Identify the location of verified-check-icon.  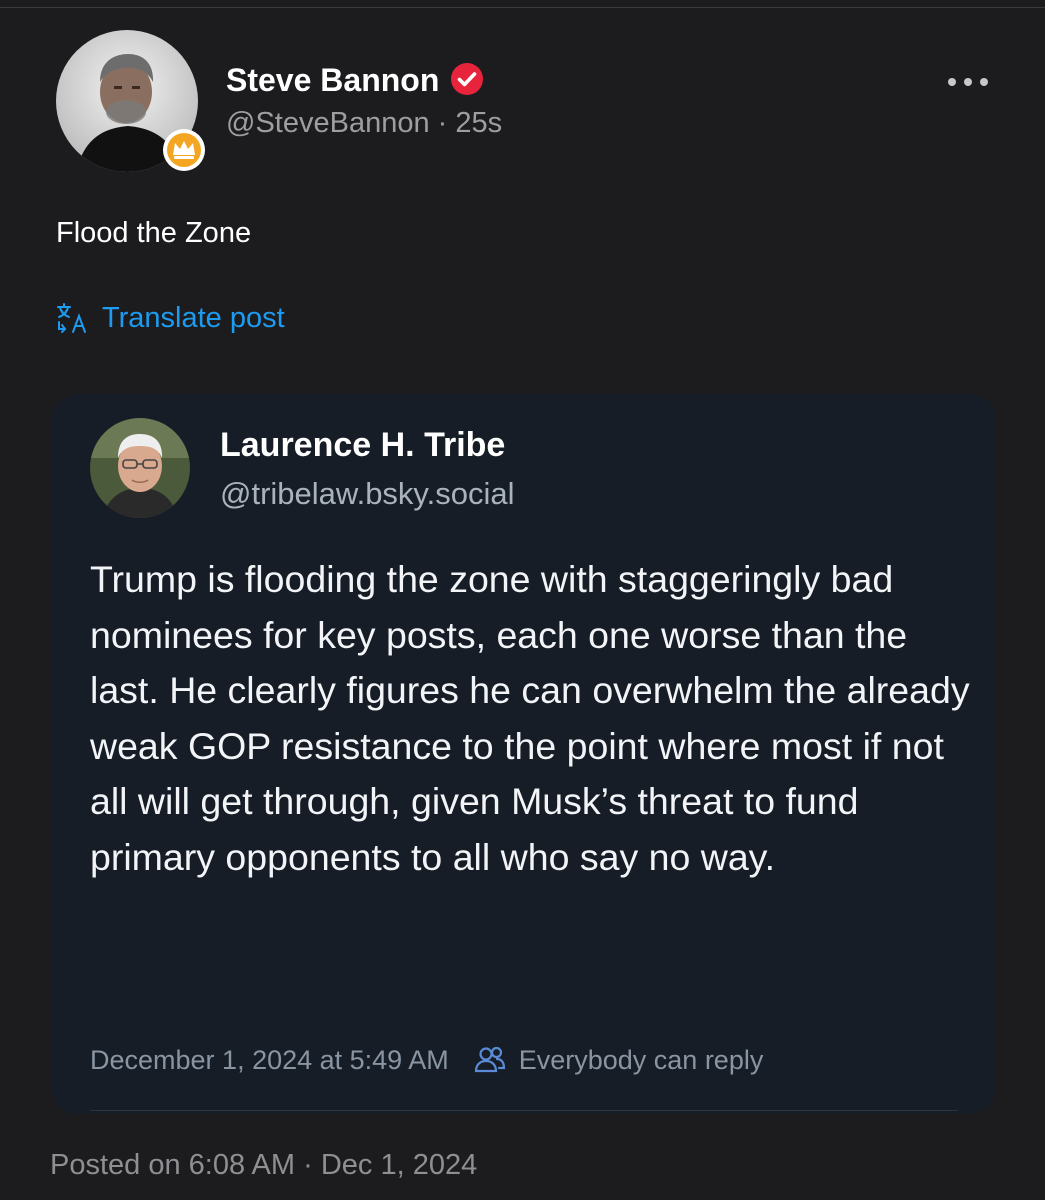
(467, 79).